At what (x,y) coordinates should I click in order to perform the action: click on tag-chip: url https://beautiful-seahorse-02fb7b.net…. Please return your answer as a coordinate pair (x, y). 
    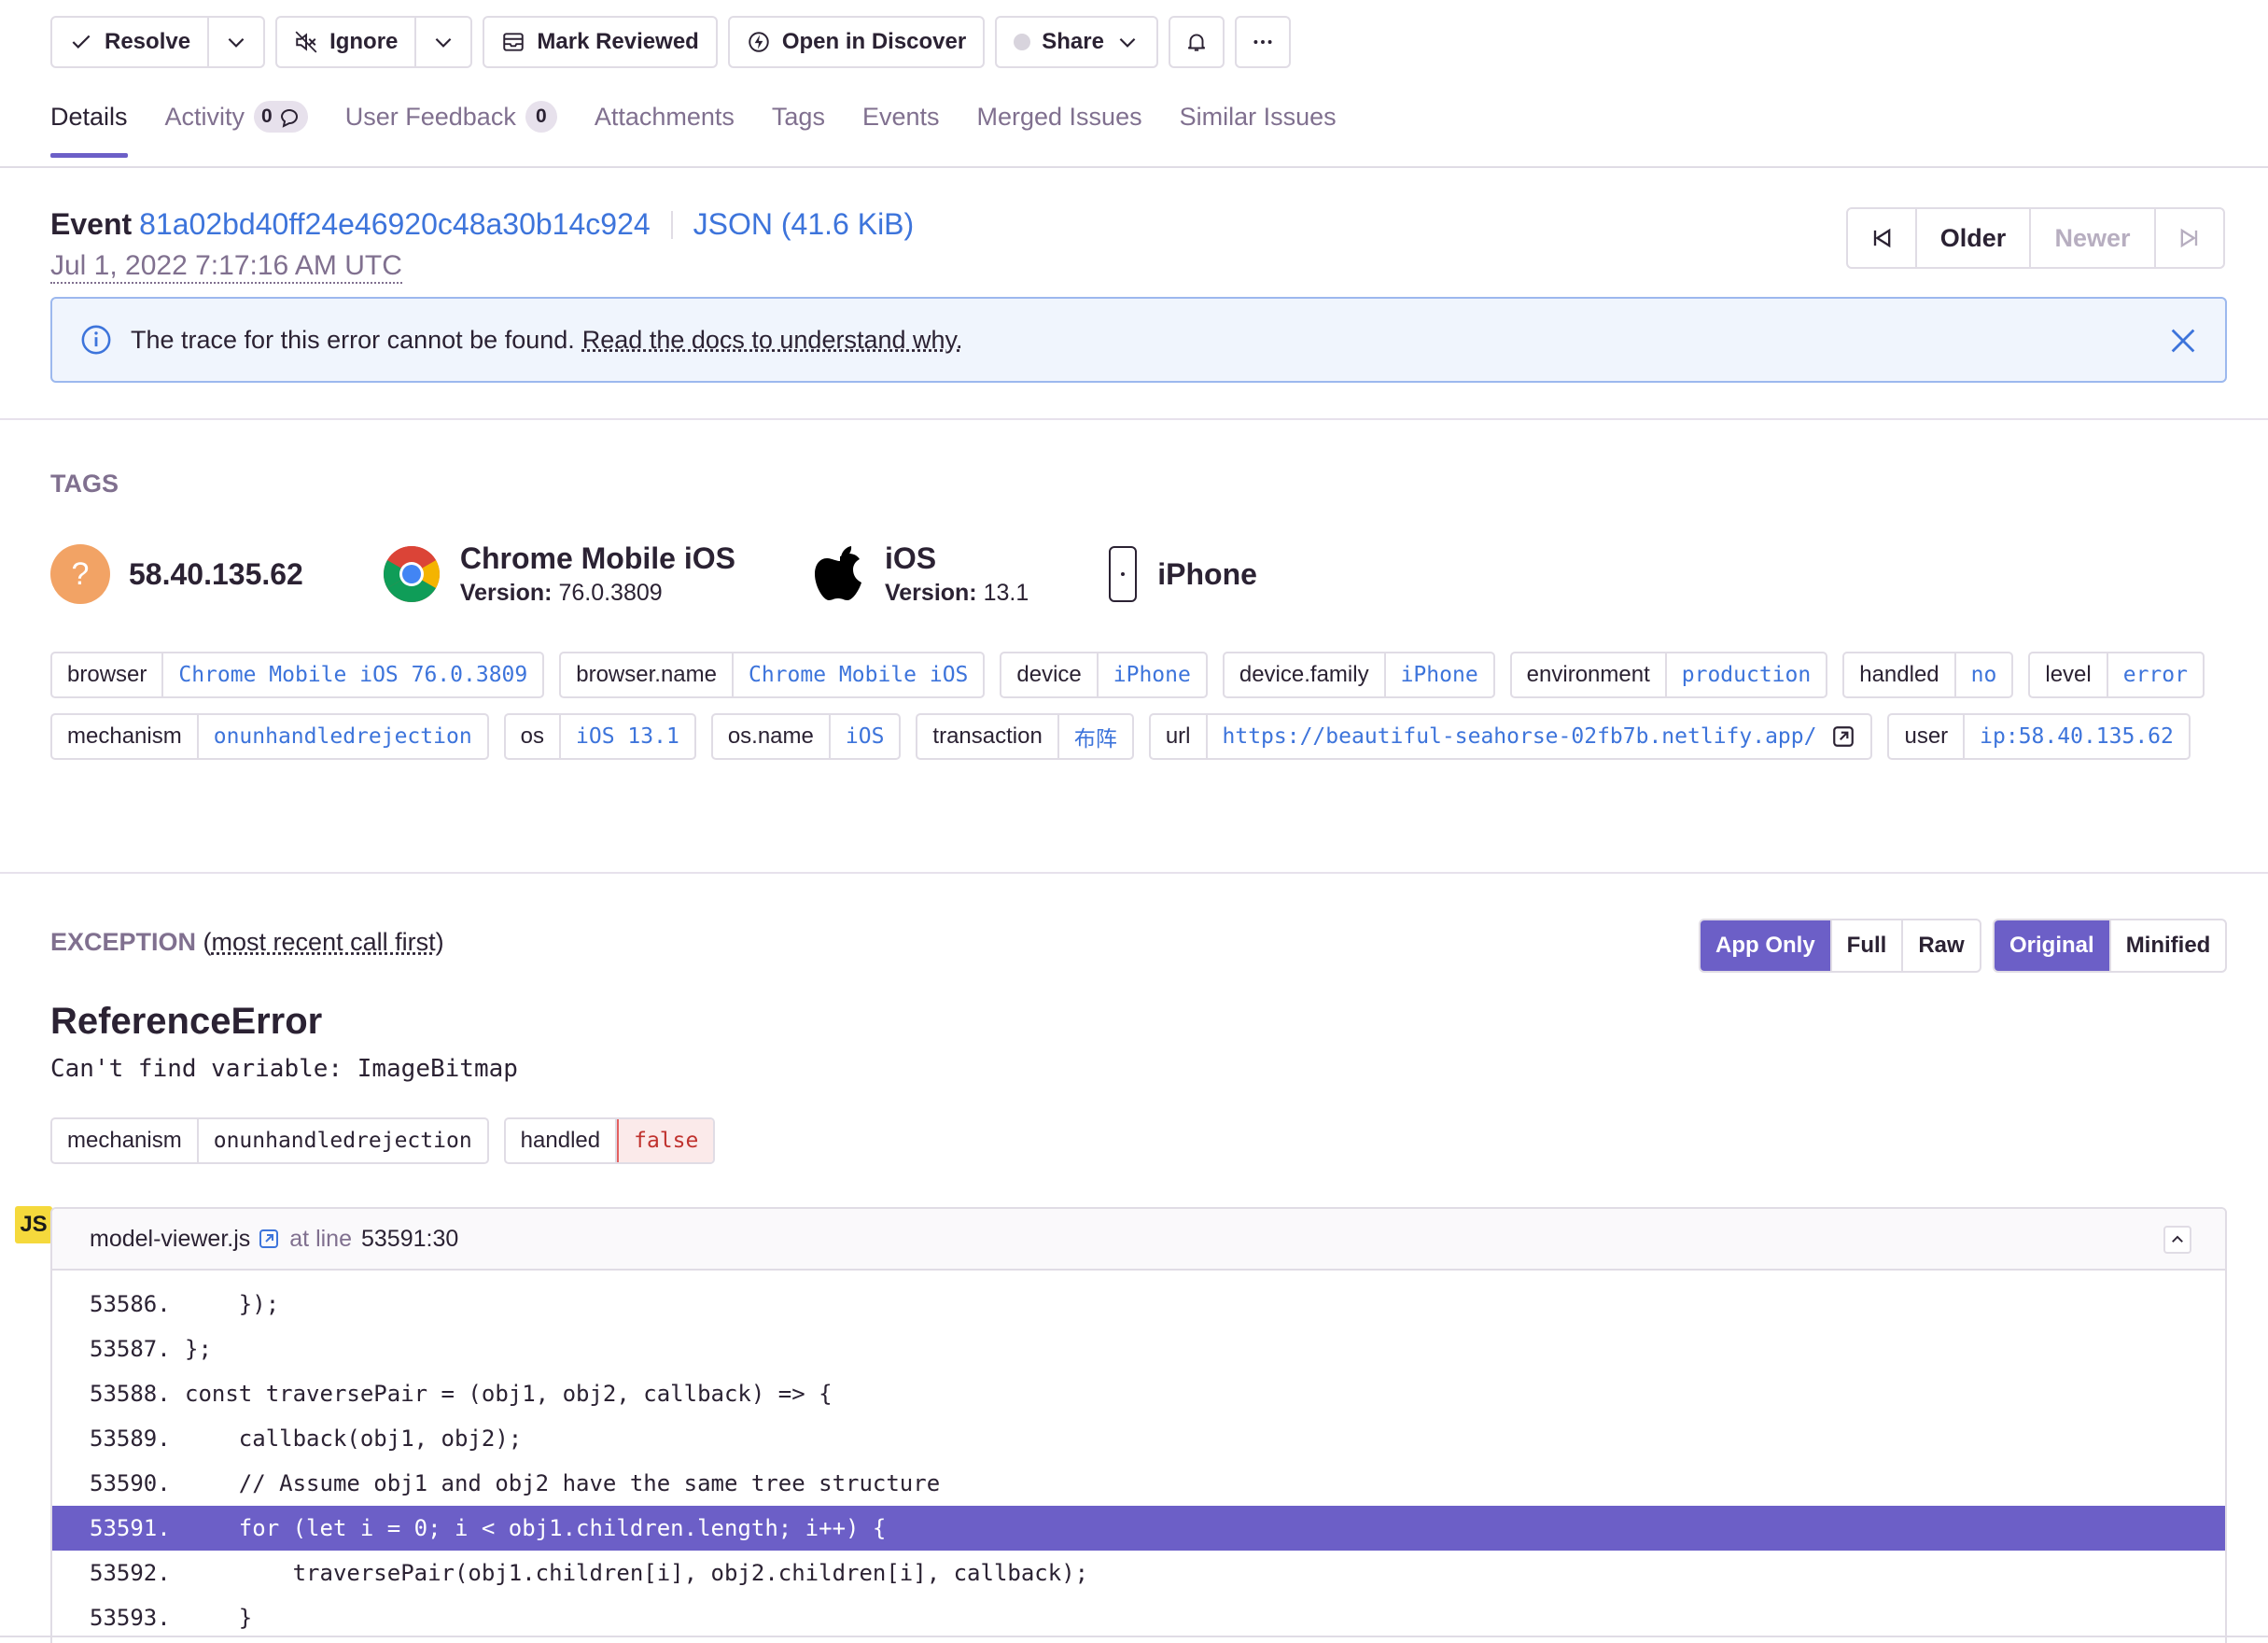
    Looking at the image, I should click on (1510, 736).